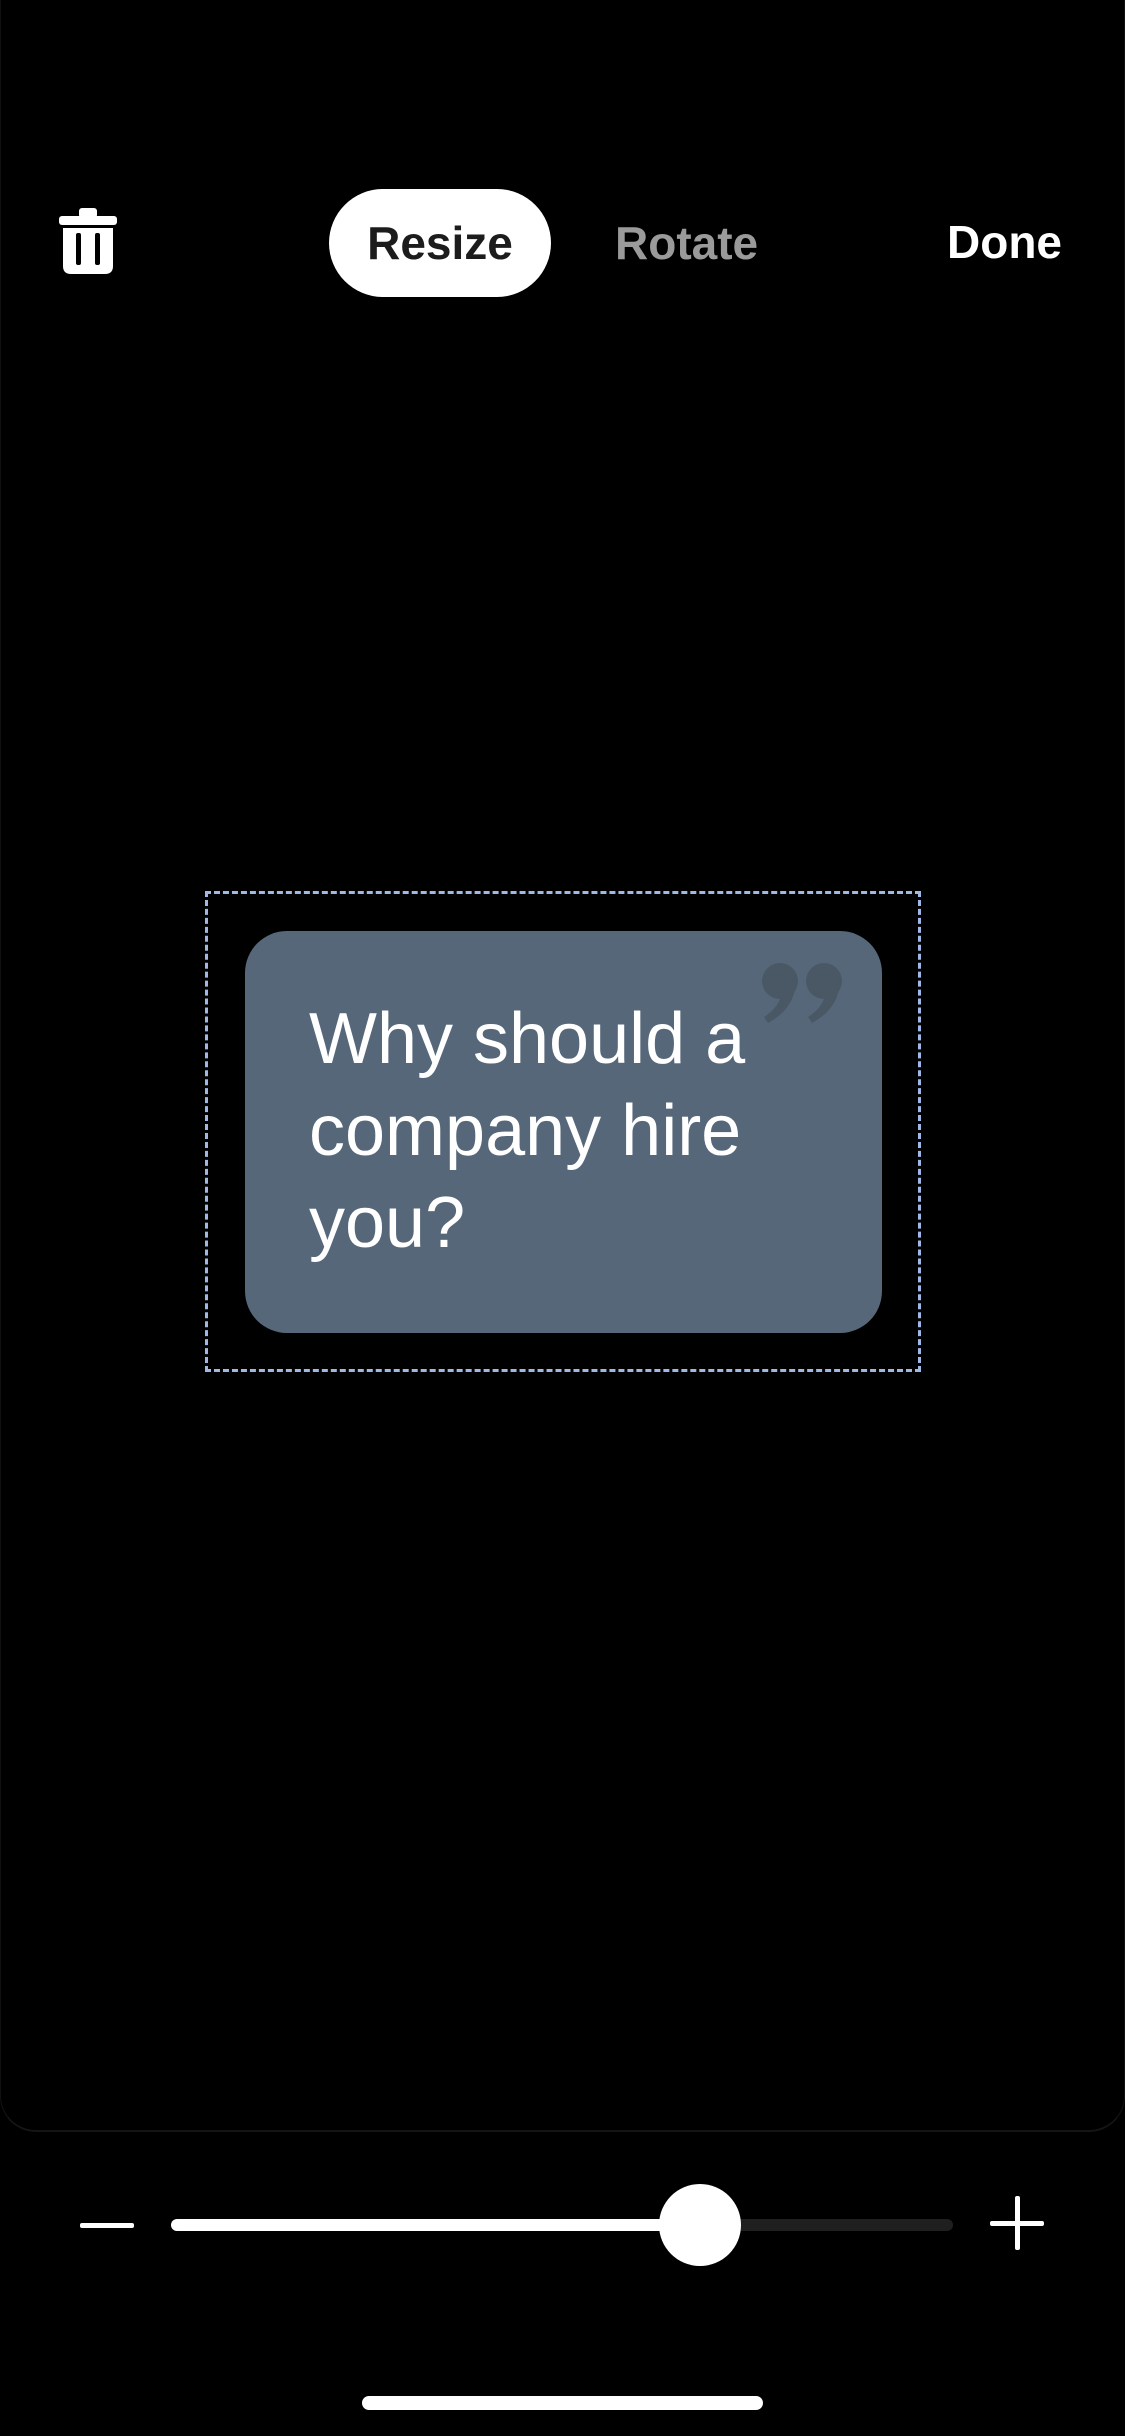 The image size is (1125, 2436). I want to click on trash-icon, so click(88, 241).